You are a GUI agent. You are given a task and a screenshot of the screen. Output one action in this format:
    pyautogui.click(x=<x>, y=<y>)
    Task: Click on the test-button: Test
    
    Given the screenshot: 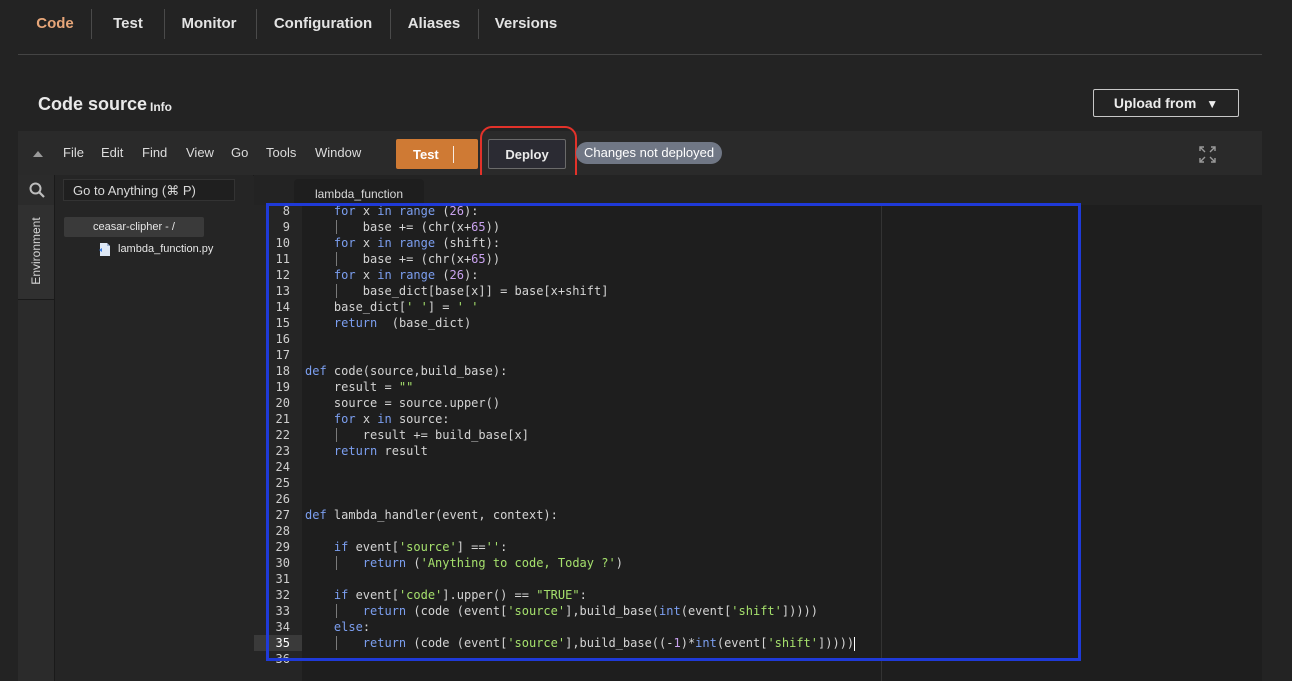 What is the action you would take?
    pyautogui.click(x=437, y=154)
    